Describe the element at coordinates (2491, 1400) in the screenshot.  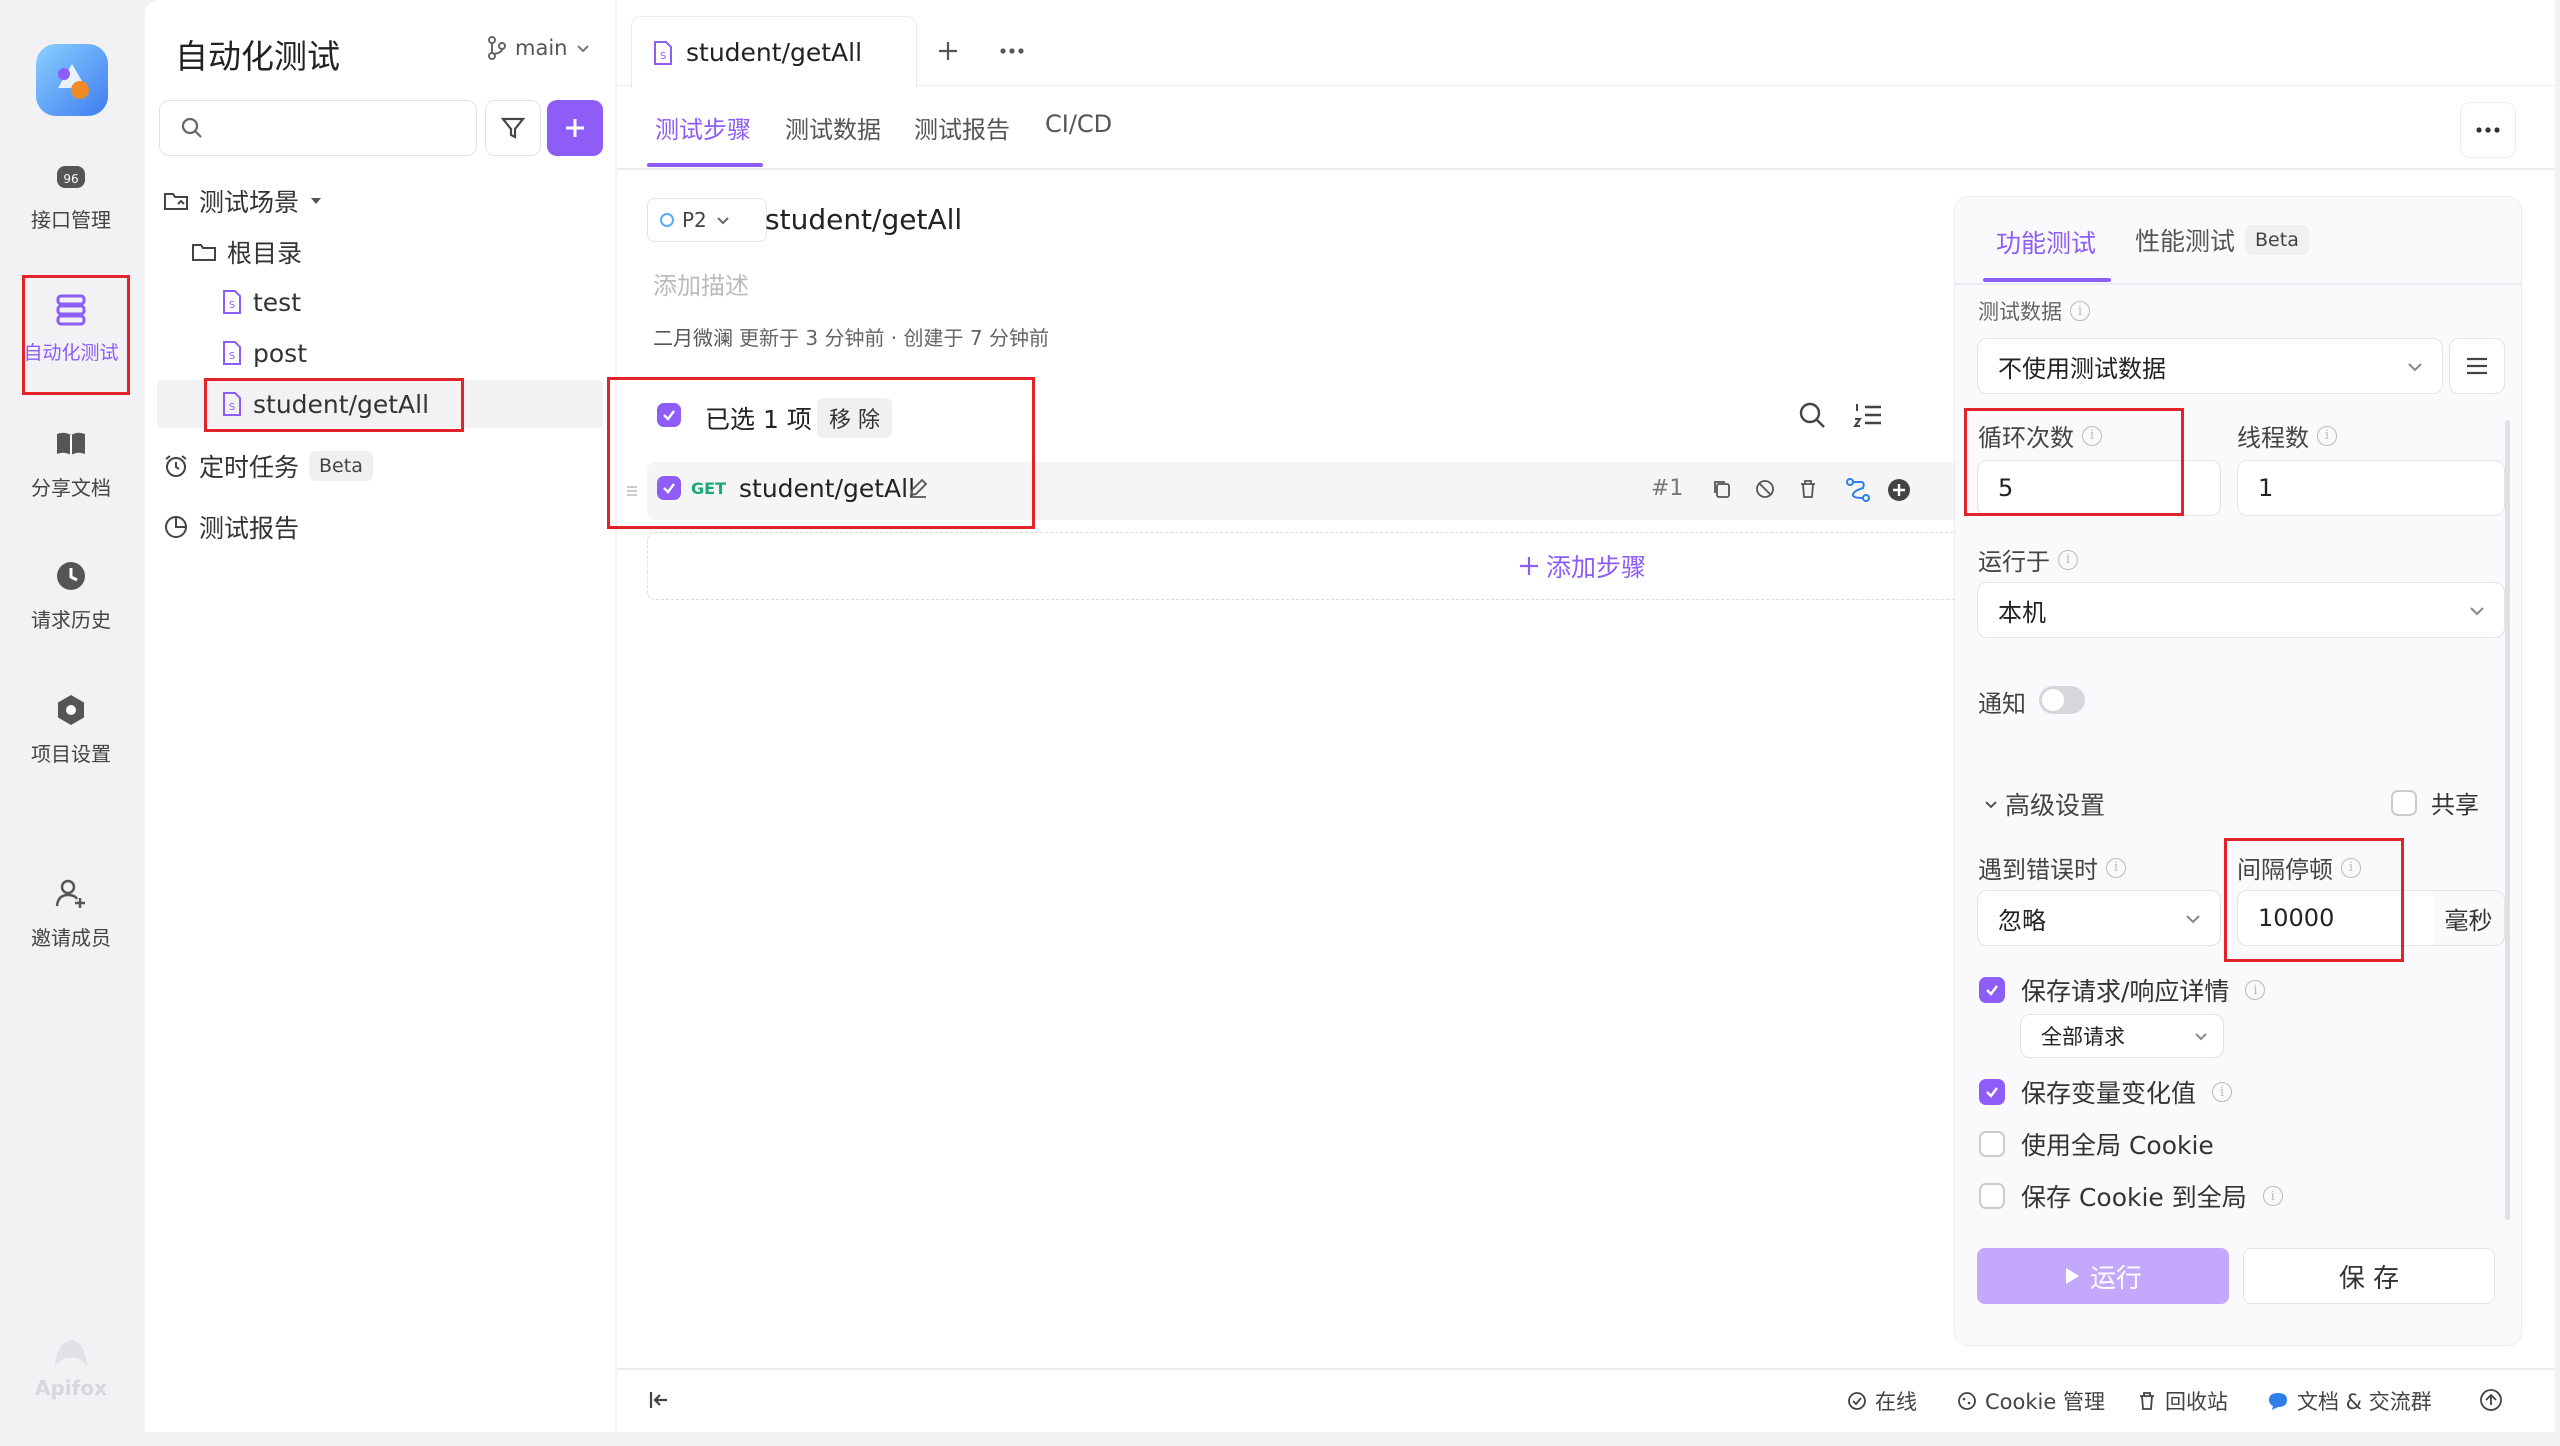
I see `back-to-top-button` at that location.